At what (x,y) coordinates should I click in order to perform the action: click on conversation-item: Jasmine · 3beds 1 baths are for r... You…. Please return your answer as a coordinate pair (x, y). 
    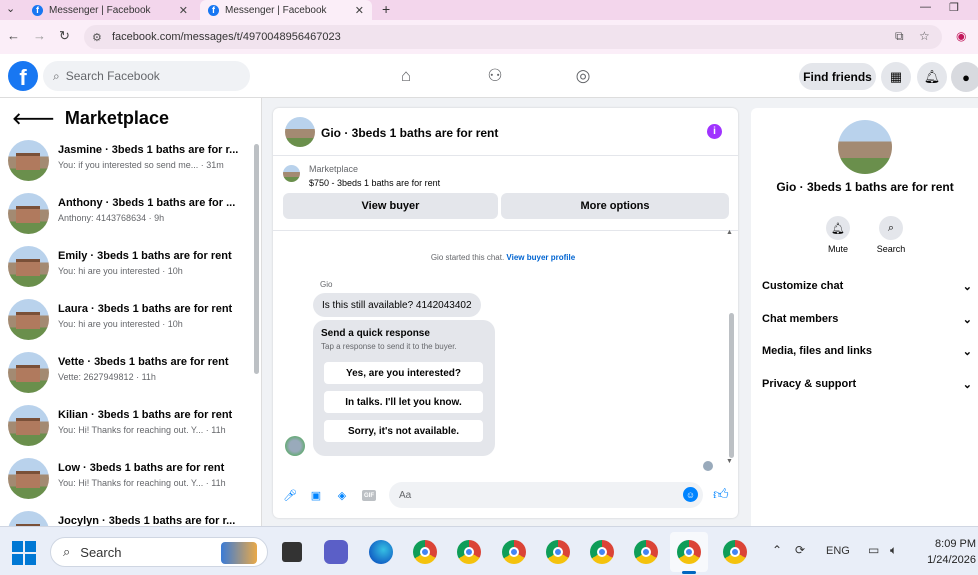
    Looking at the image, I should click on (128, 165).